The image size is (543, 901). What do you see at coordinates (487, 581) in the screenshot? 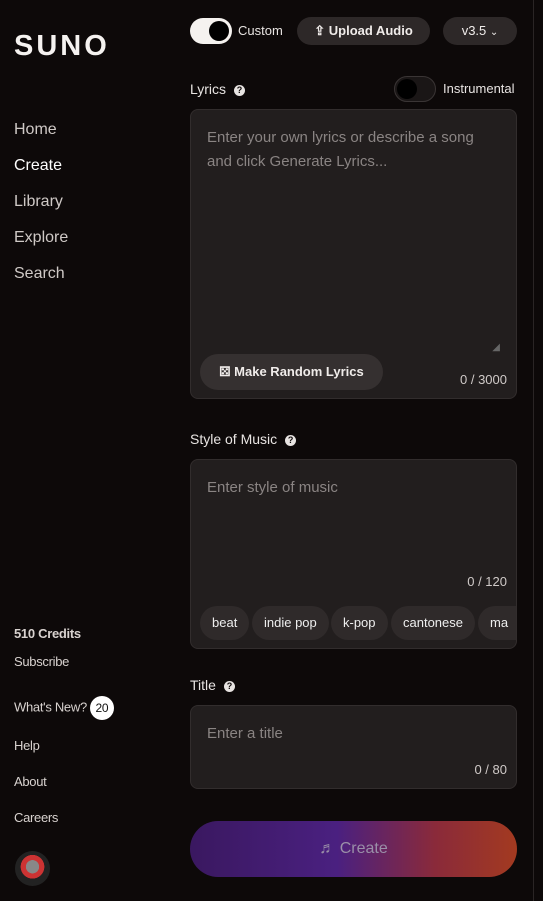
I see `style-count: 0 / 120` at bounding box center [487, 581].